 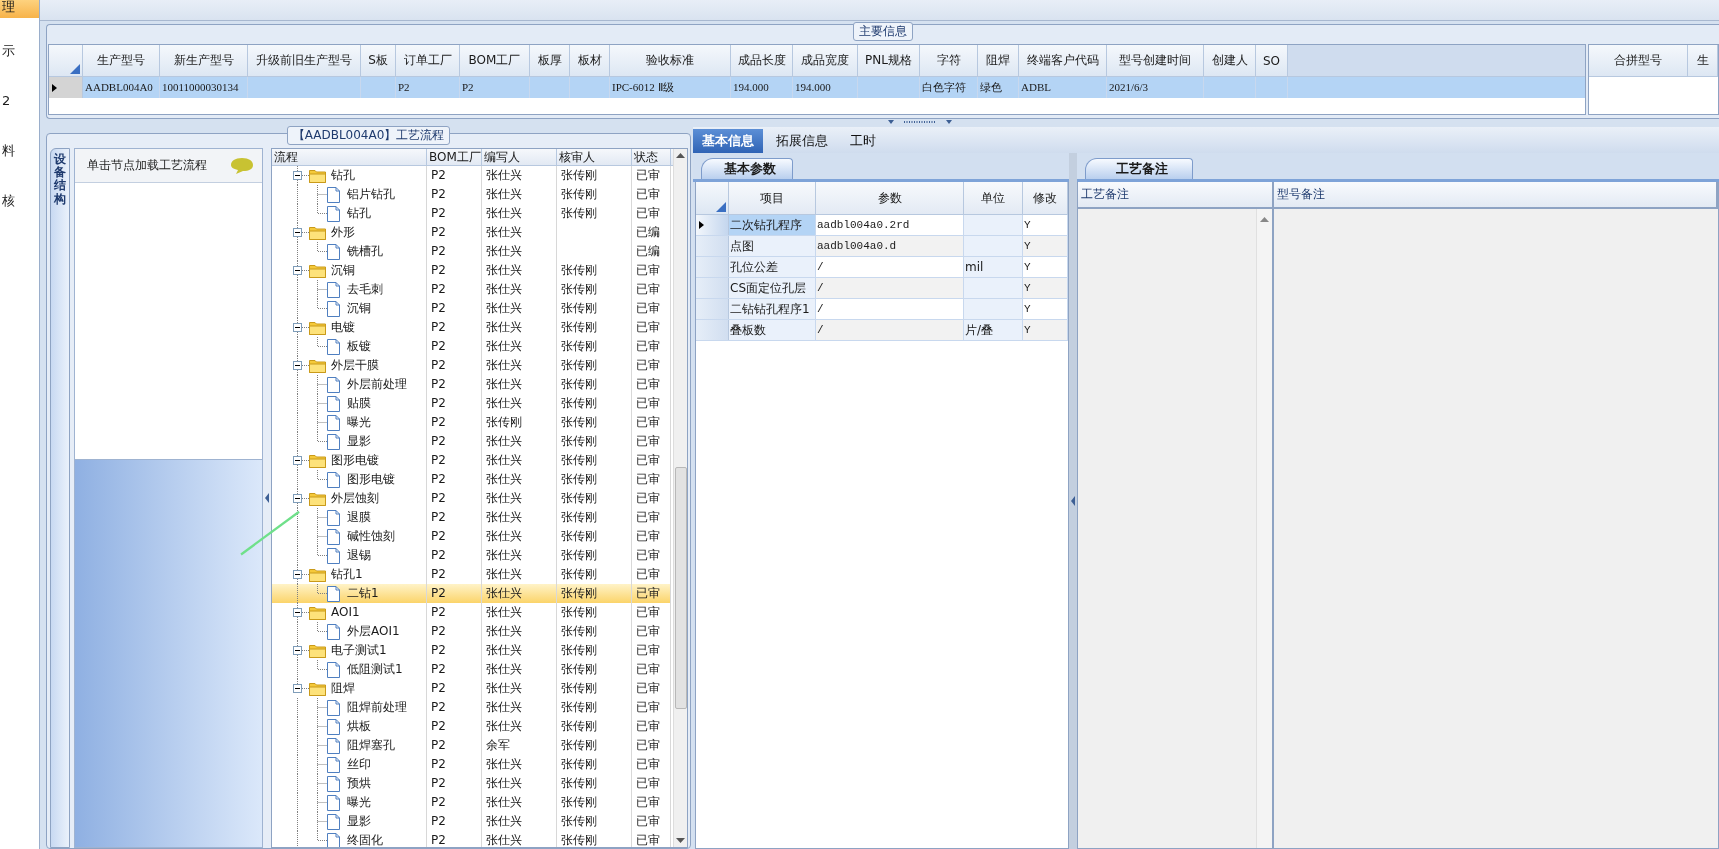 I want to click on tree-node-label: 铝片钻孔, so click(x=371, y=194).